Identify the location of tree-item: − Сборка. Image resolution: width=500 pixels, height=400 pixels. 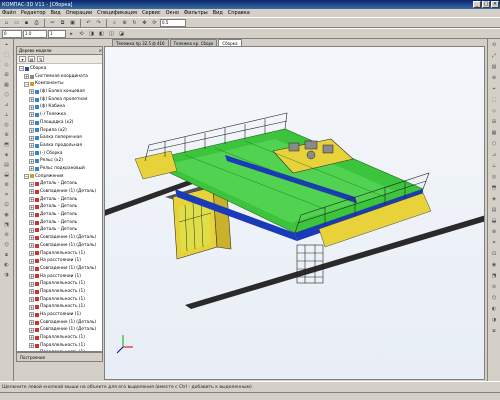
(59, 69).